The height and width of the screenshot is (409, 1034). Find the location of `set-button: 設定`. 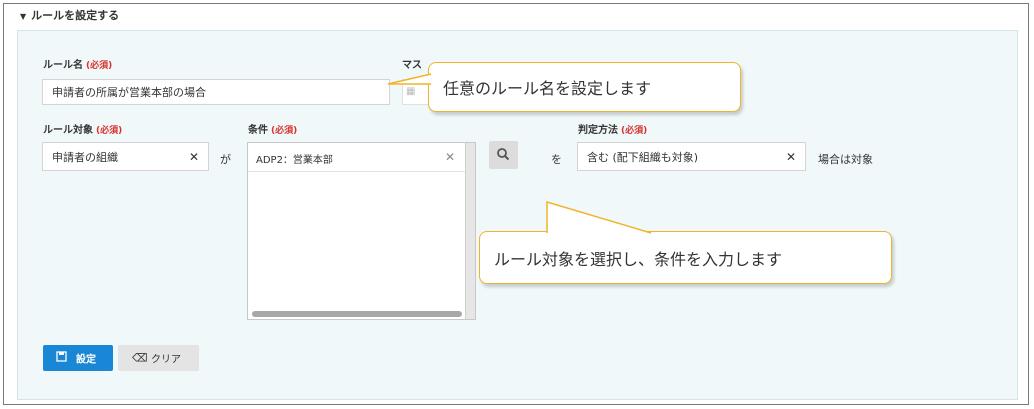

set-button: 設定 is located at coordinates (78, 358).